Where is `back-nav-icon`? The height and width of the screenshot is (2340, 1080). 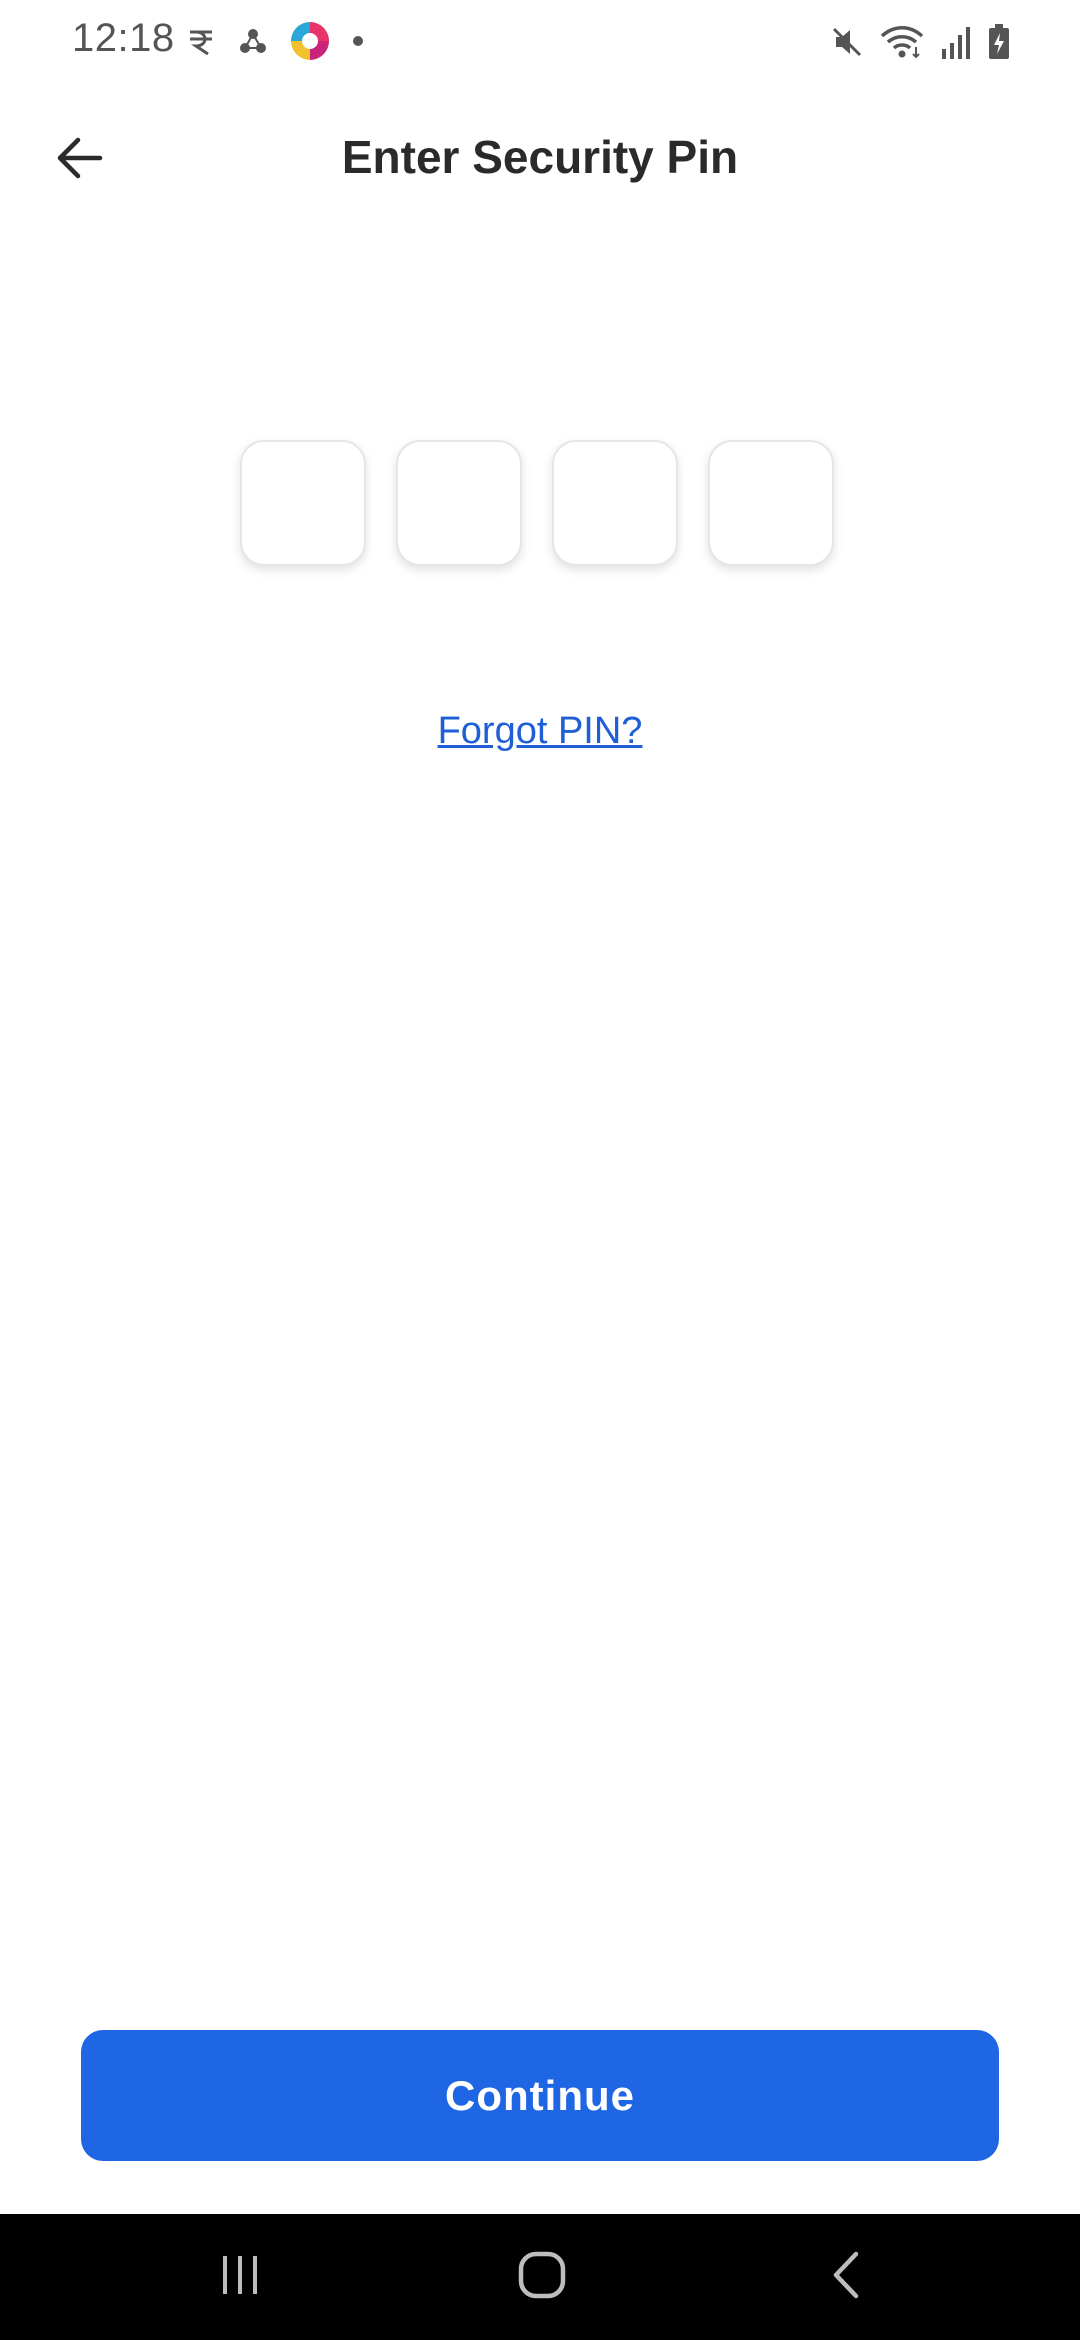
back-nav-icon is located at coordinates (846, 2277).